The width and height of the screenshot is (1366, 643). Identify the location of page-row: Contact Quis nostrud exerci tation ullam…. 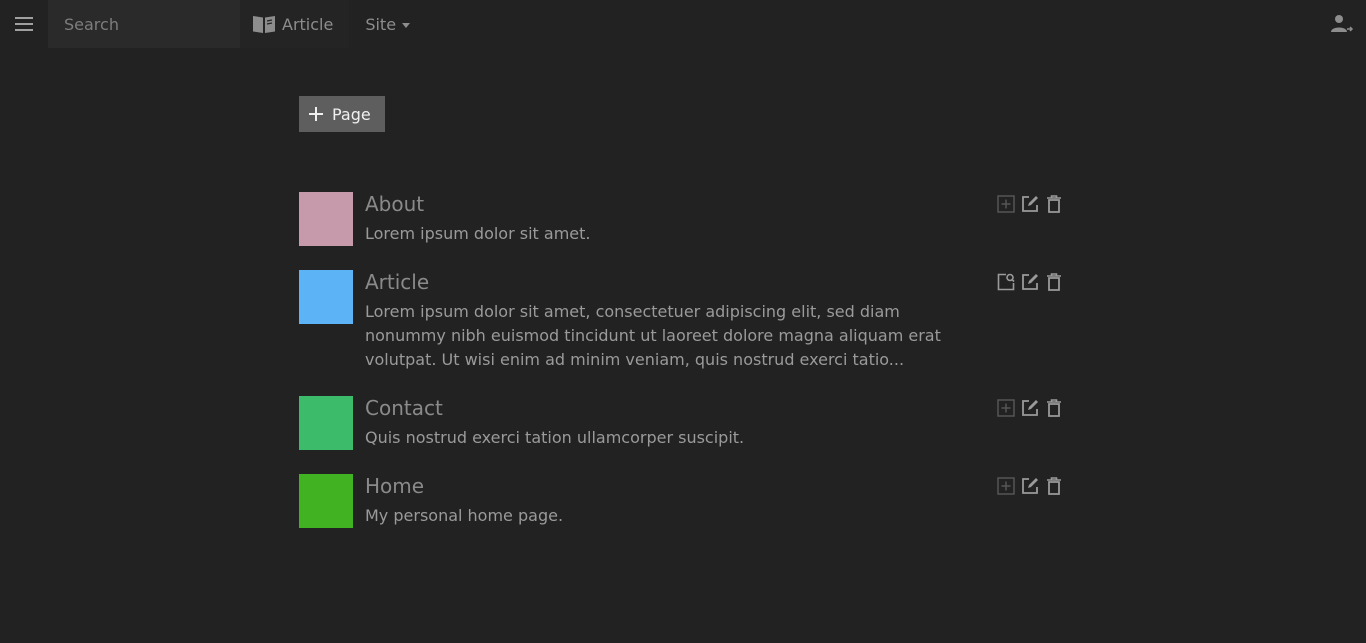
(684, 423).